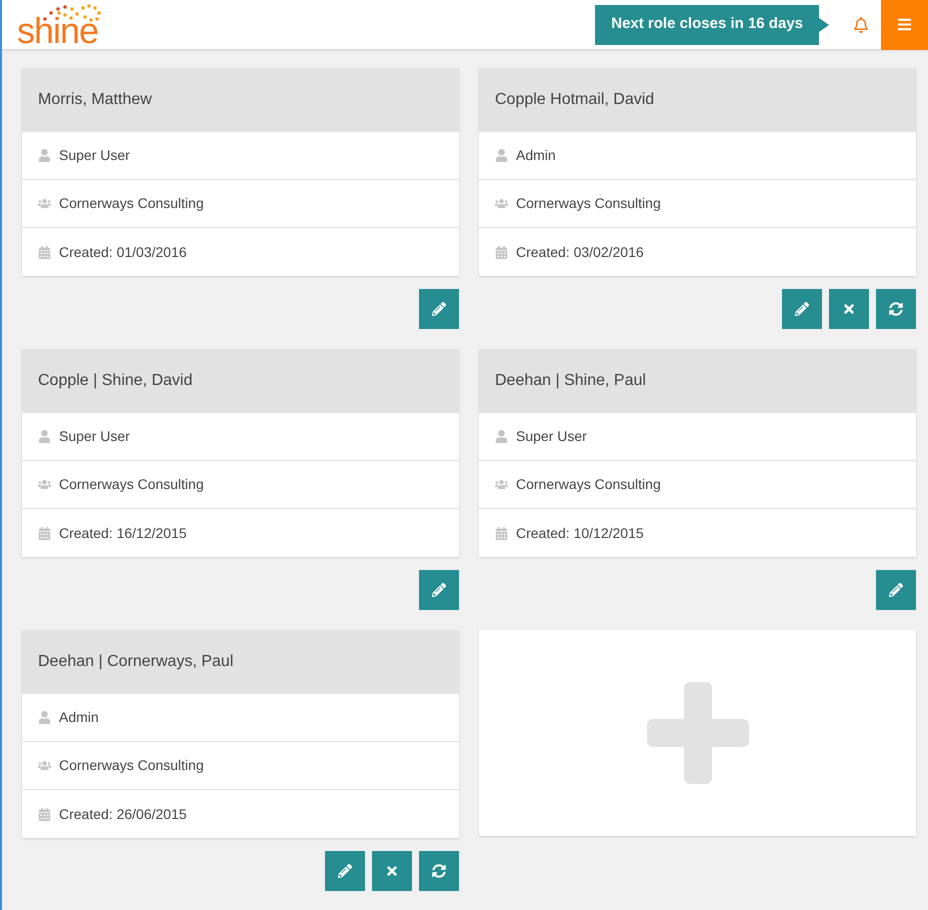 The width and height of the screenshot is (928, 910). What do you see at coordinates (824, 25) in the screenshot?
I see `notice-pointer-icon` at bounding box center [824, 25].